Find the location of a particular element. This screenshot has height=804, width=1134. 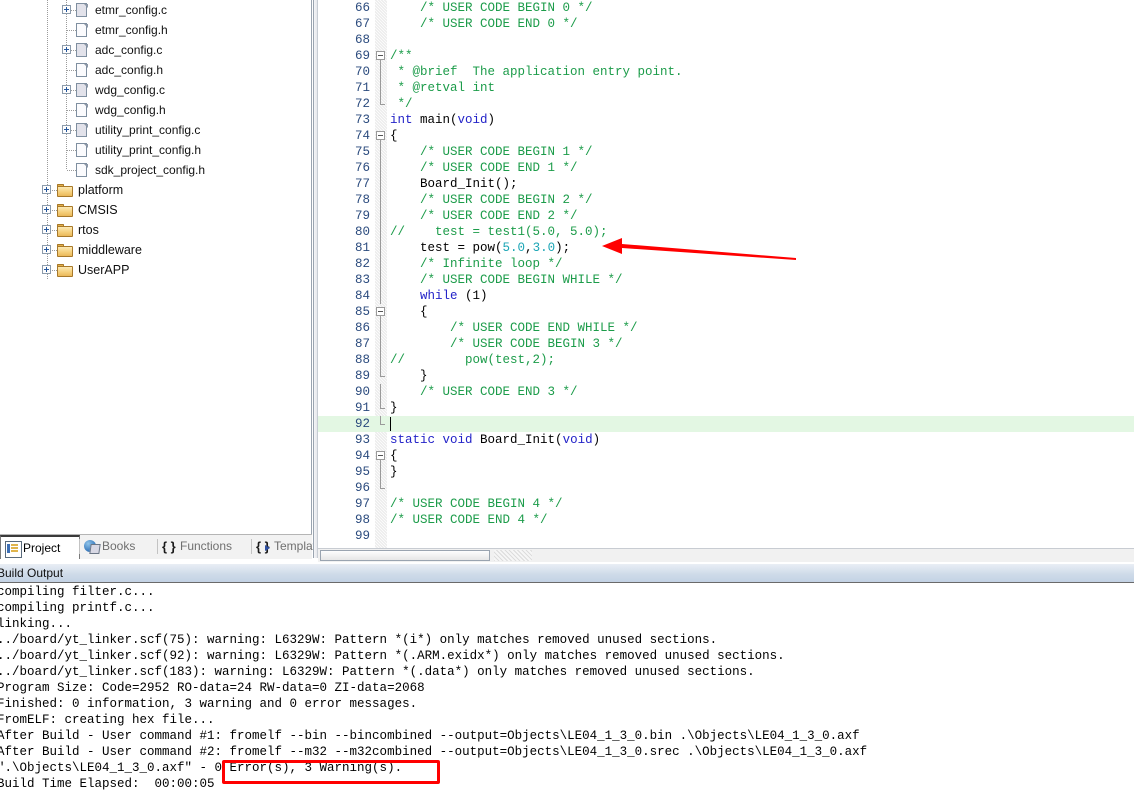

project-panel-tabstrip: Project Books{ } Functions{ } Templates is located at coordinates (173, 546).